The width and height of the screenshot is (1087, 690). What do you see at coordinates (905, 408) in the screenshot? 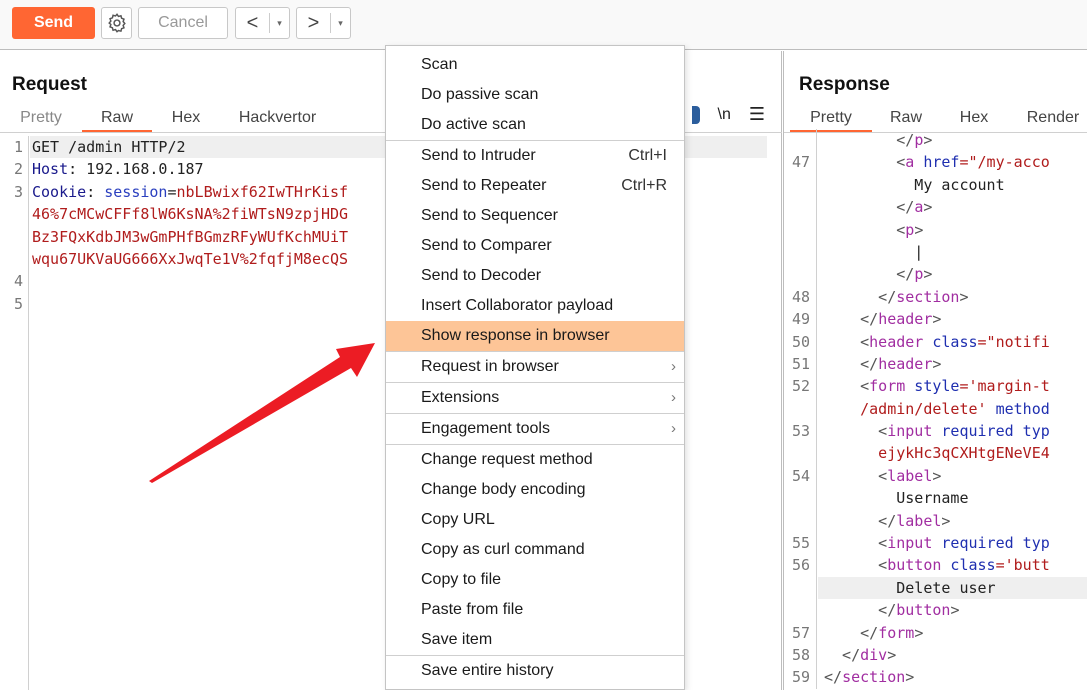
I see `code-token: /admin/delete'` at bounding box center [905, 408].